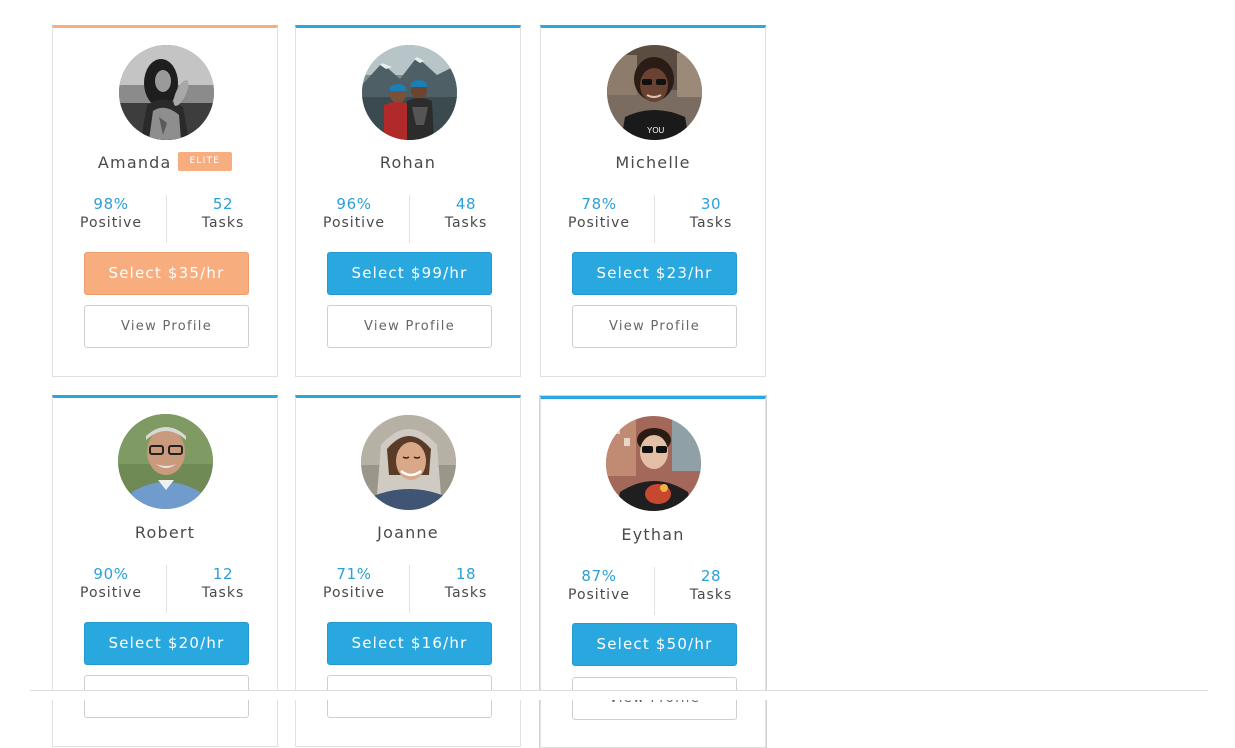  Describe the element at coordinates (354, 204) in the screenshot. I see `positive-rating: 96%` at that location.